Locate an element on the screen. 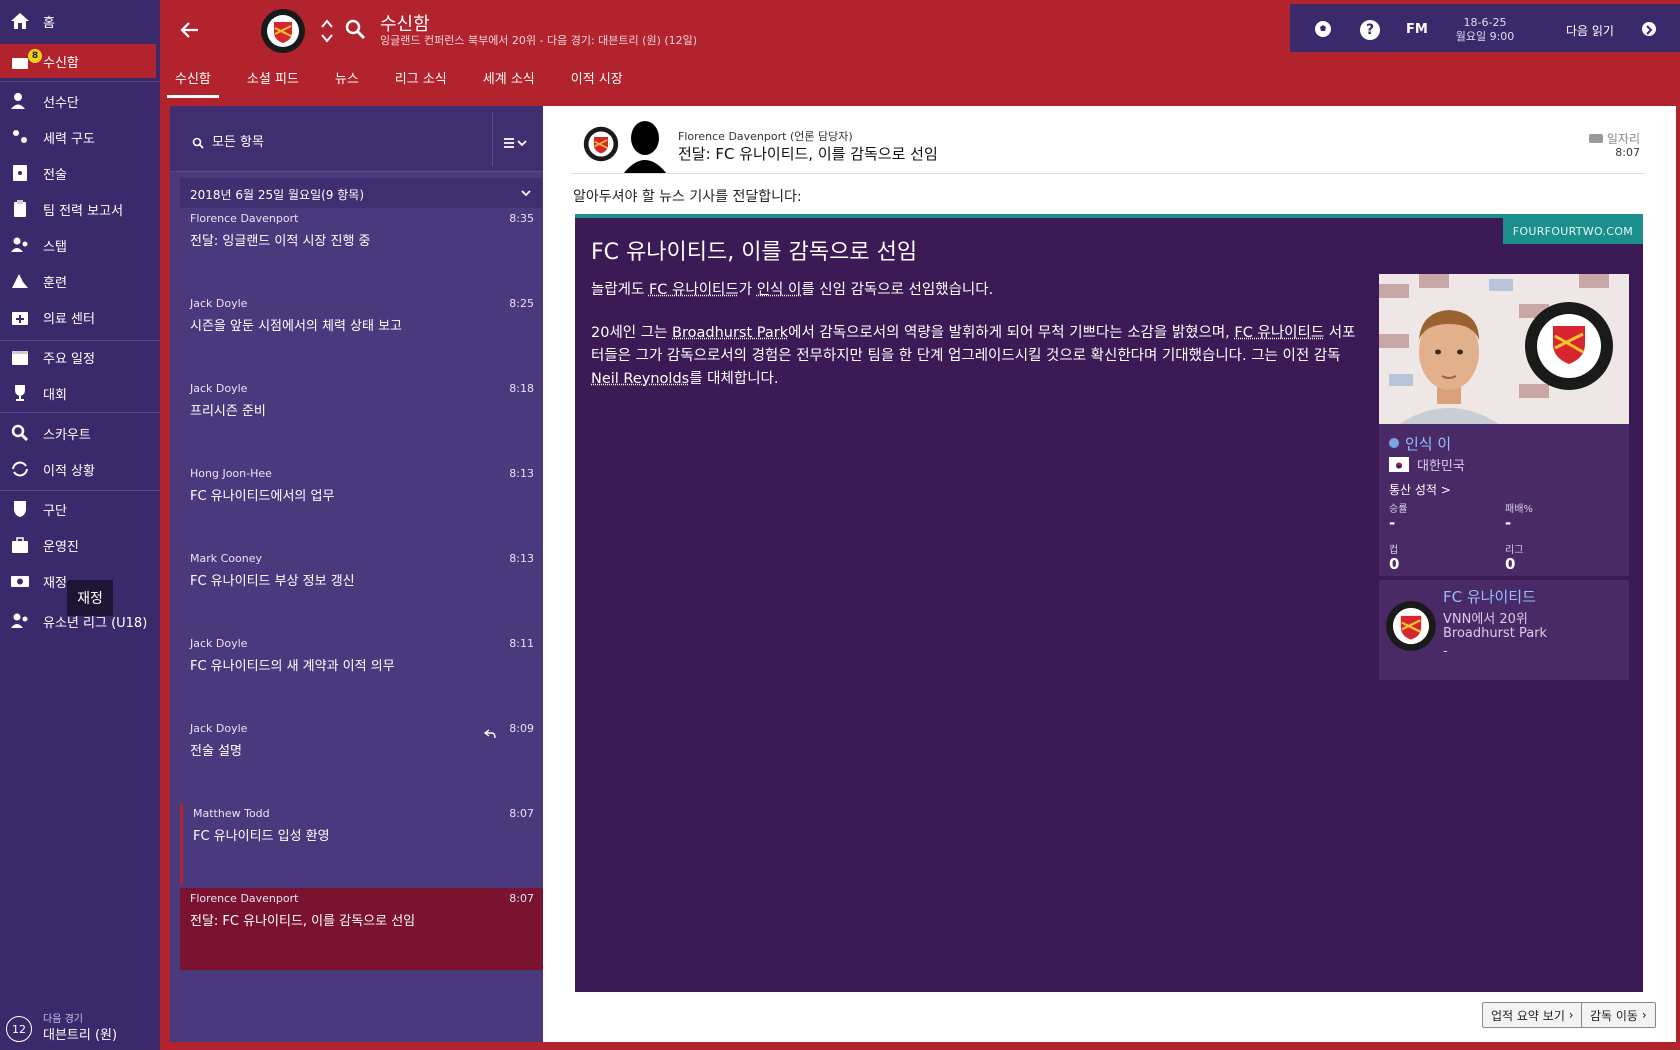  message-time: 8:35 is located at coordinates (521, 218).